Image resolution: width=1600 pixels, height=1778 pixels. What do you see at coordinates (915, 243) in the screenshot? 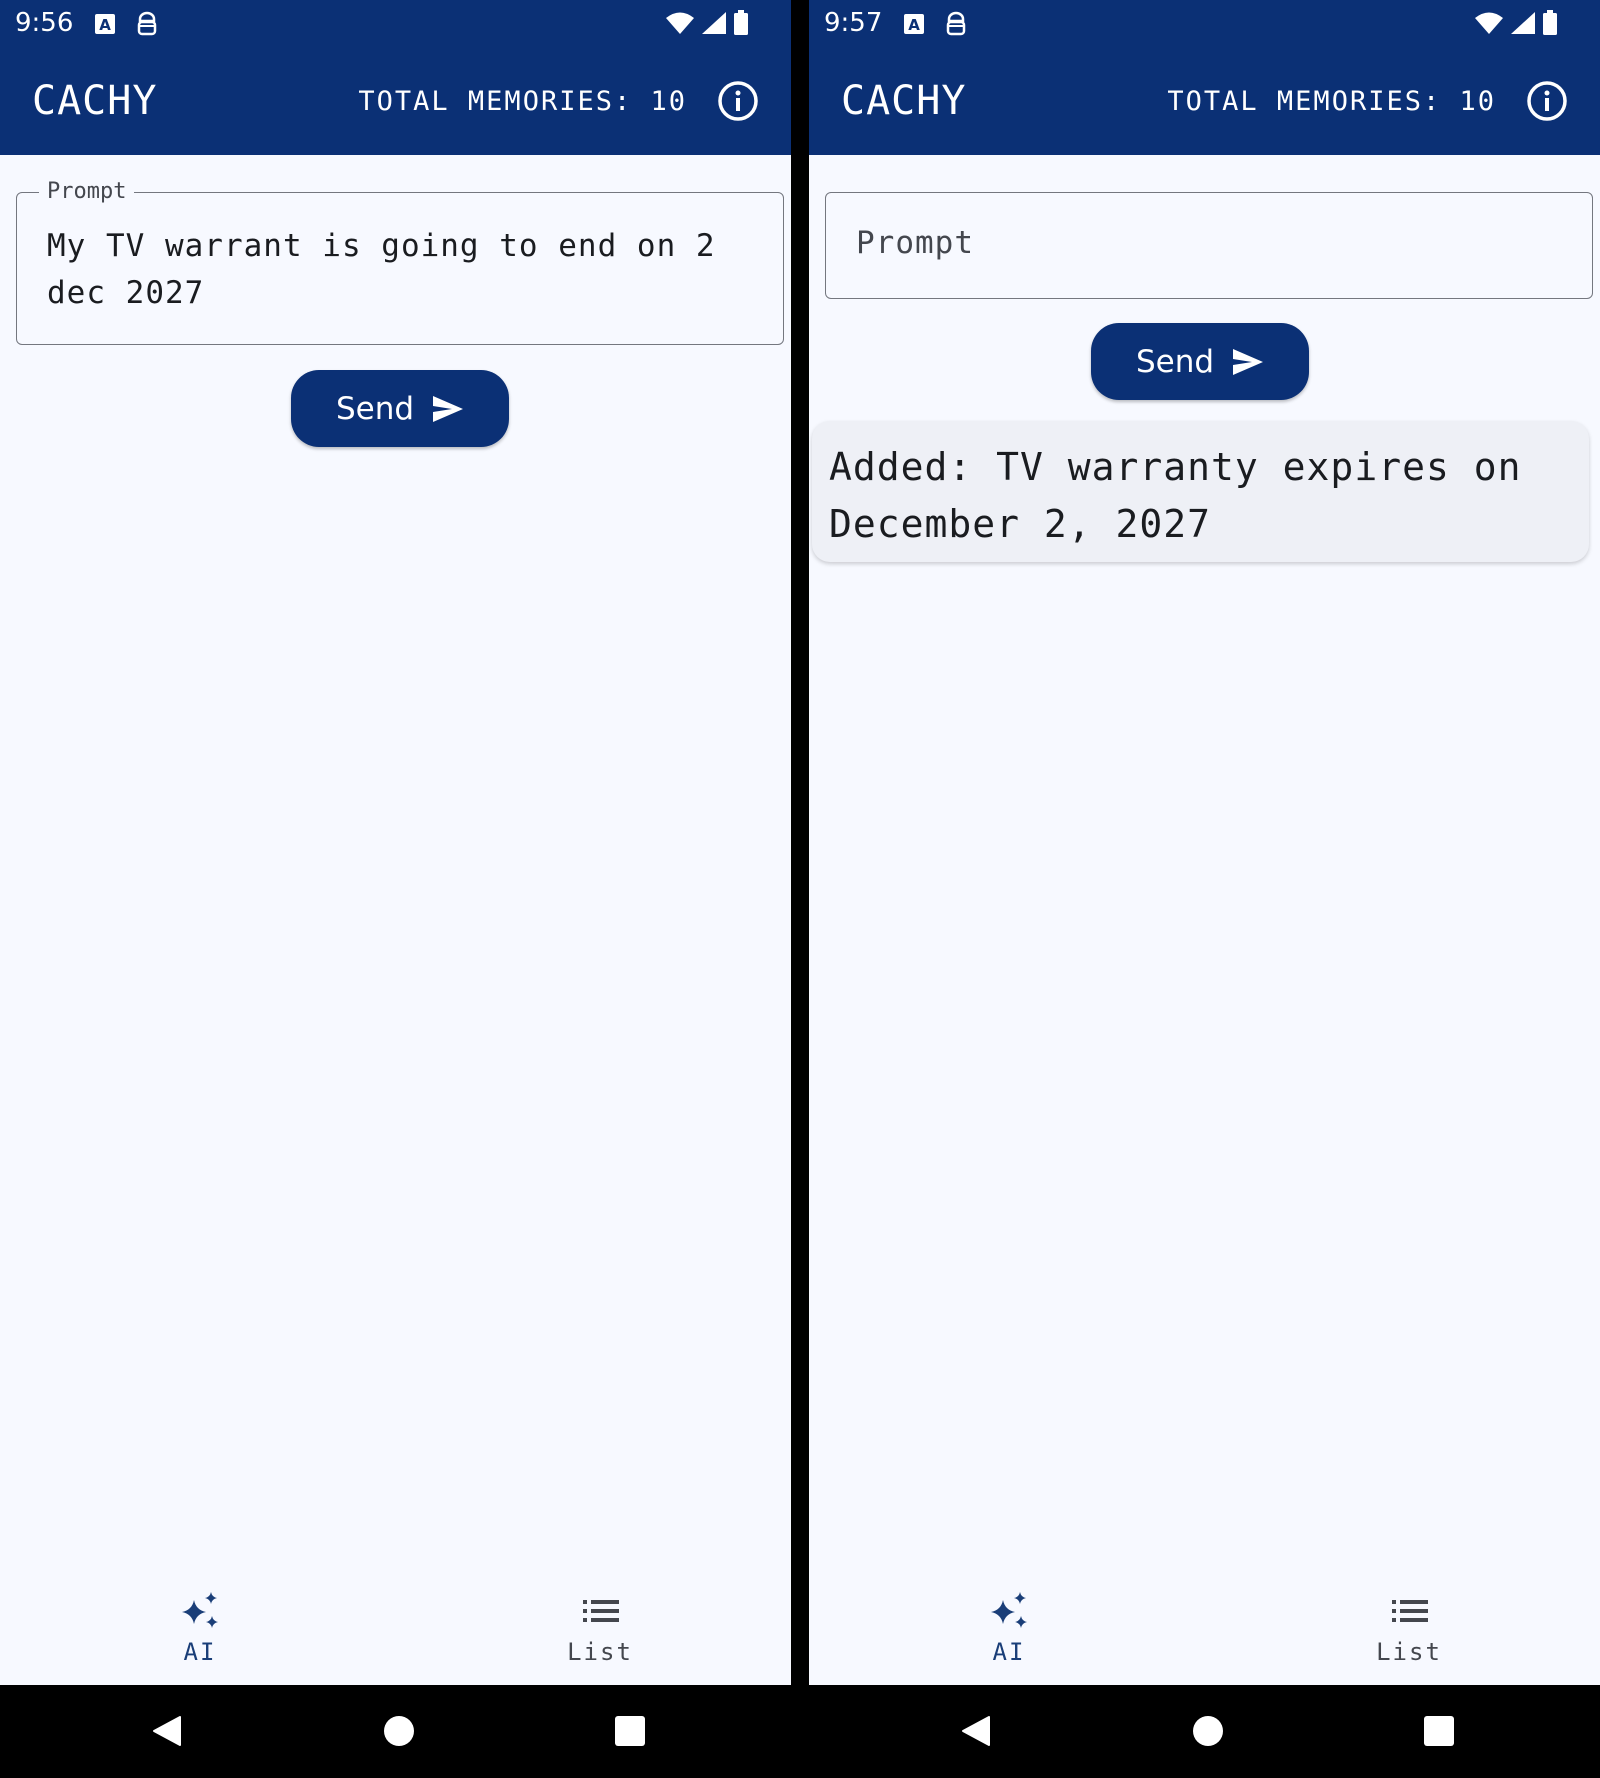
I see `prompt-placeholder: Prompt` at bounding box center [915, 243].